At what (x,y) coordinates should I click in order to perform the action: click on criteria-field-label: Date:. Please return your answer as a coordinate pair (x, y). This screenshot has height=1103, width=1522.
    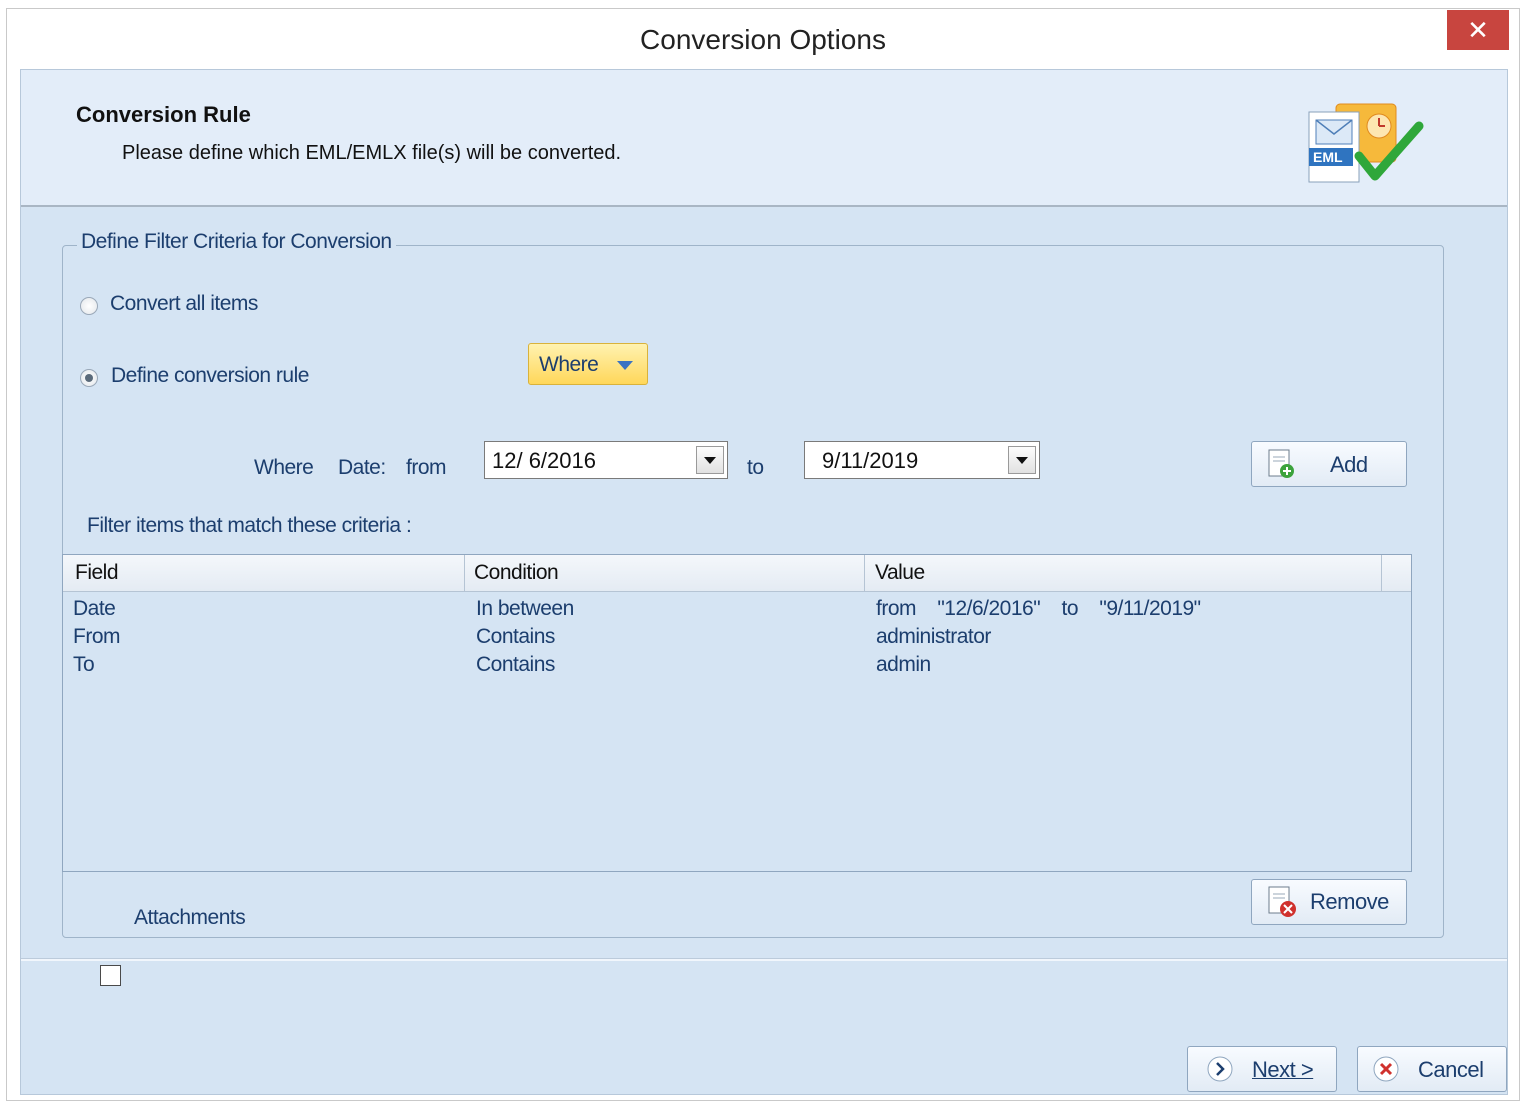
    Looking at the image, I should click on (362, 467).